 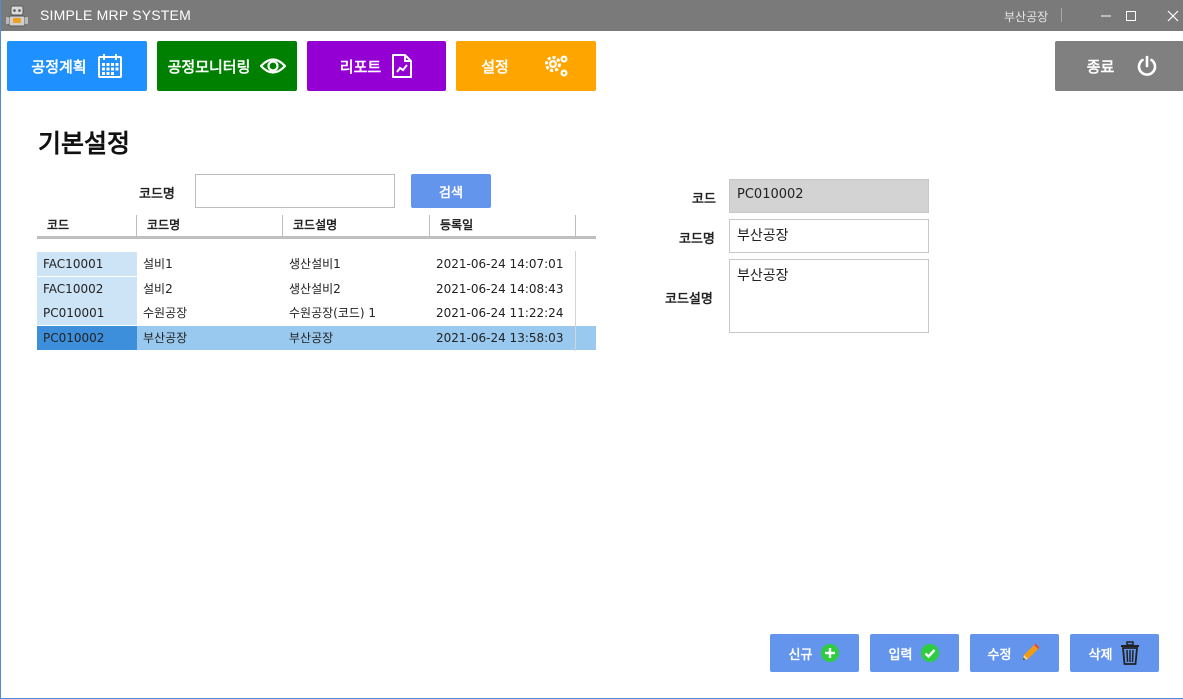 I want to click on cell-code: PC010001, so click(x=87, y=313).